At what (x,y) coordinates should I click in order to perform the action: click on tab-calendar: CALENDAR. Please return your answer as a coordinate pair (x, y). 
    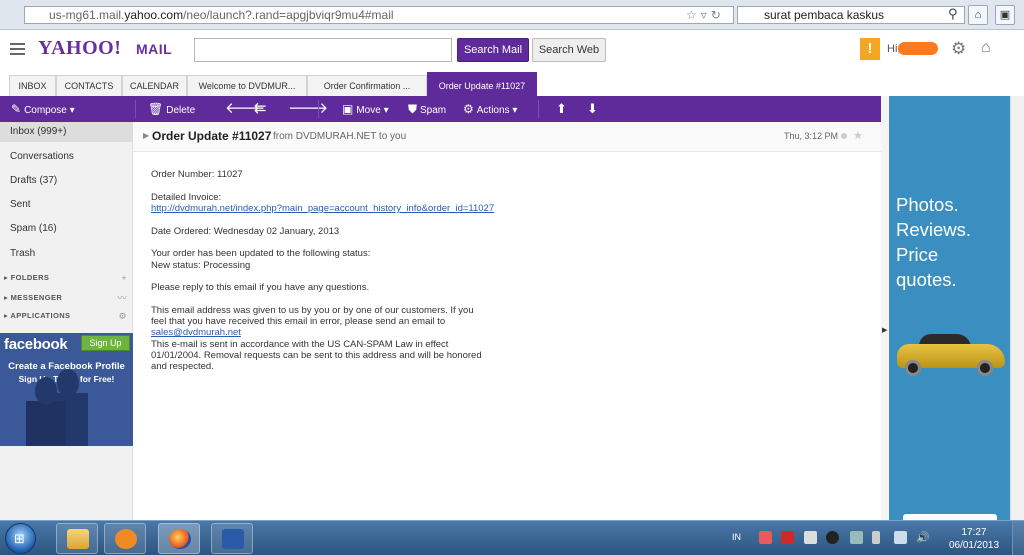
    Looking at the image, I should click on (154, 85).